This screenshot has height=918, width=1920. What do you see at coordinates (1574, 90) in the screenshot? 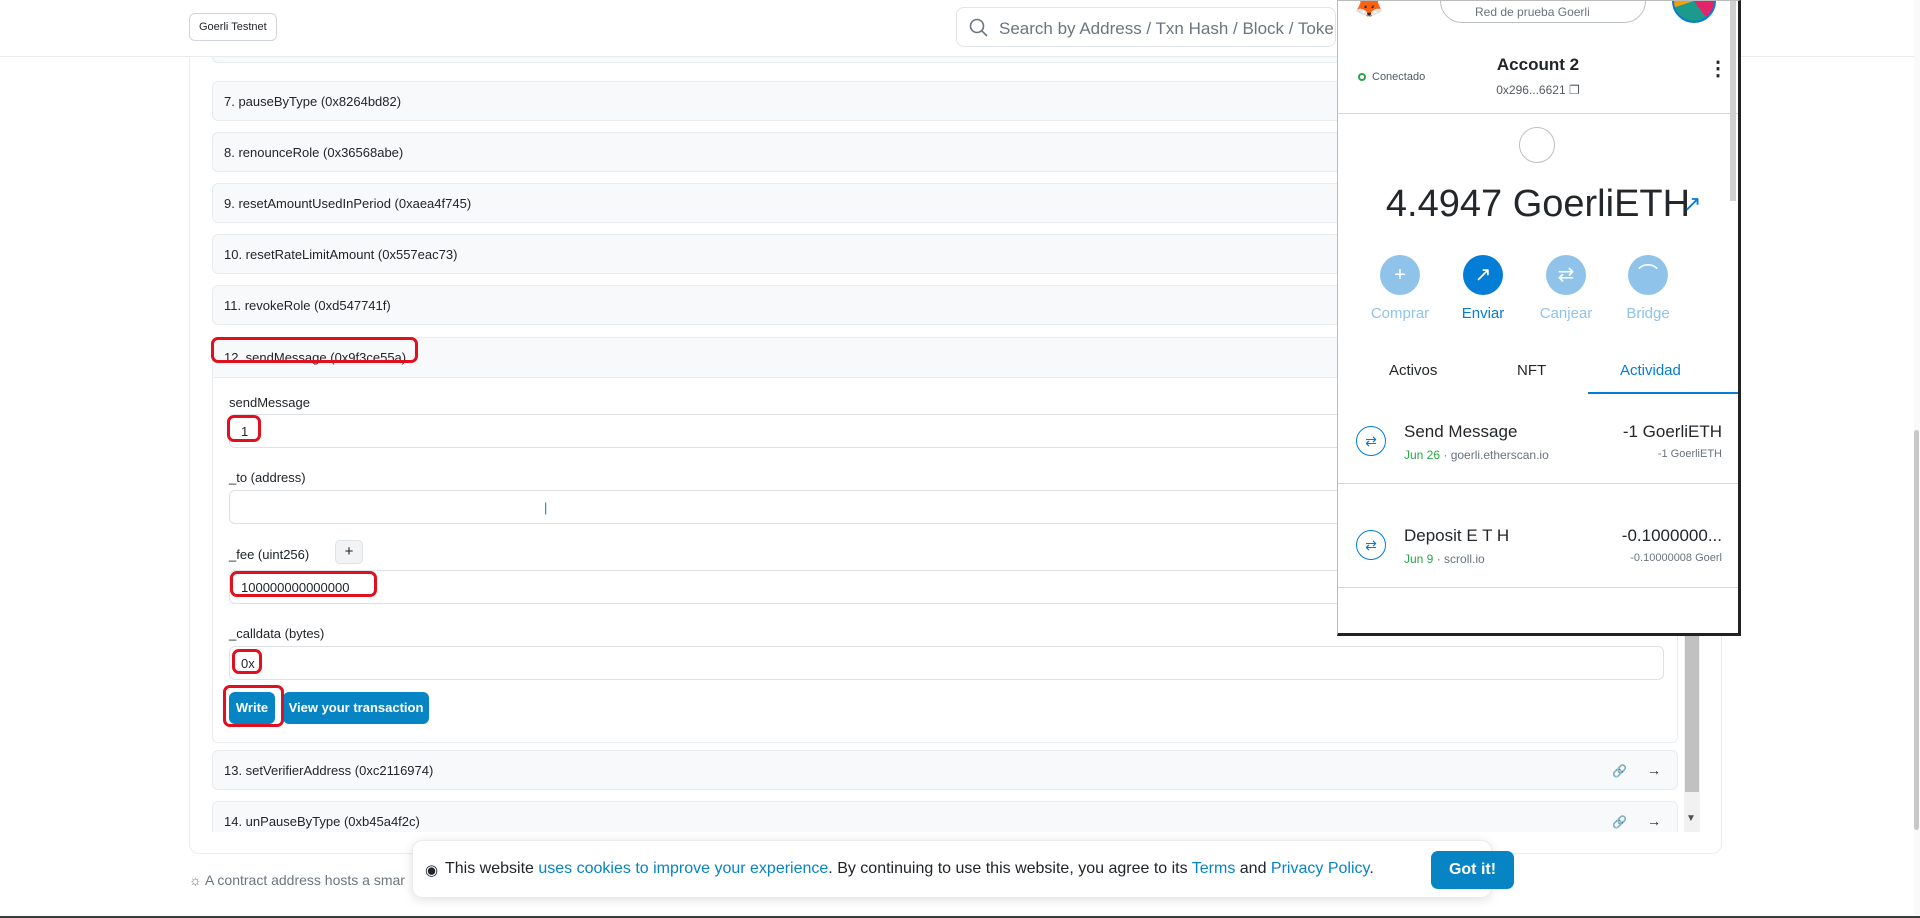
I see `copy-icon: ❐` at bounding box center [1574, 90].